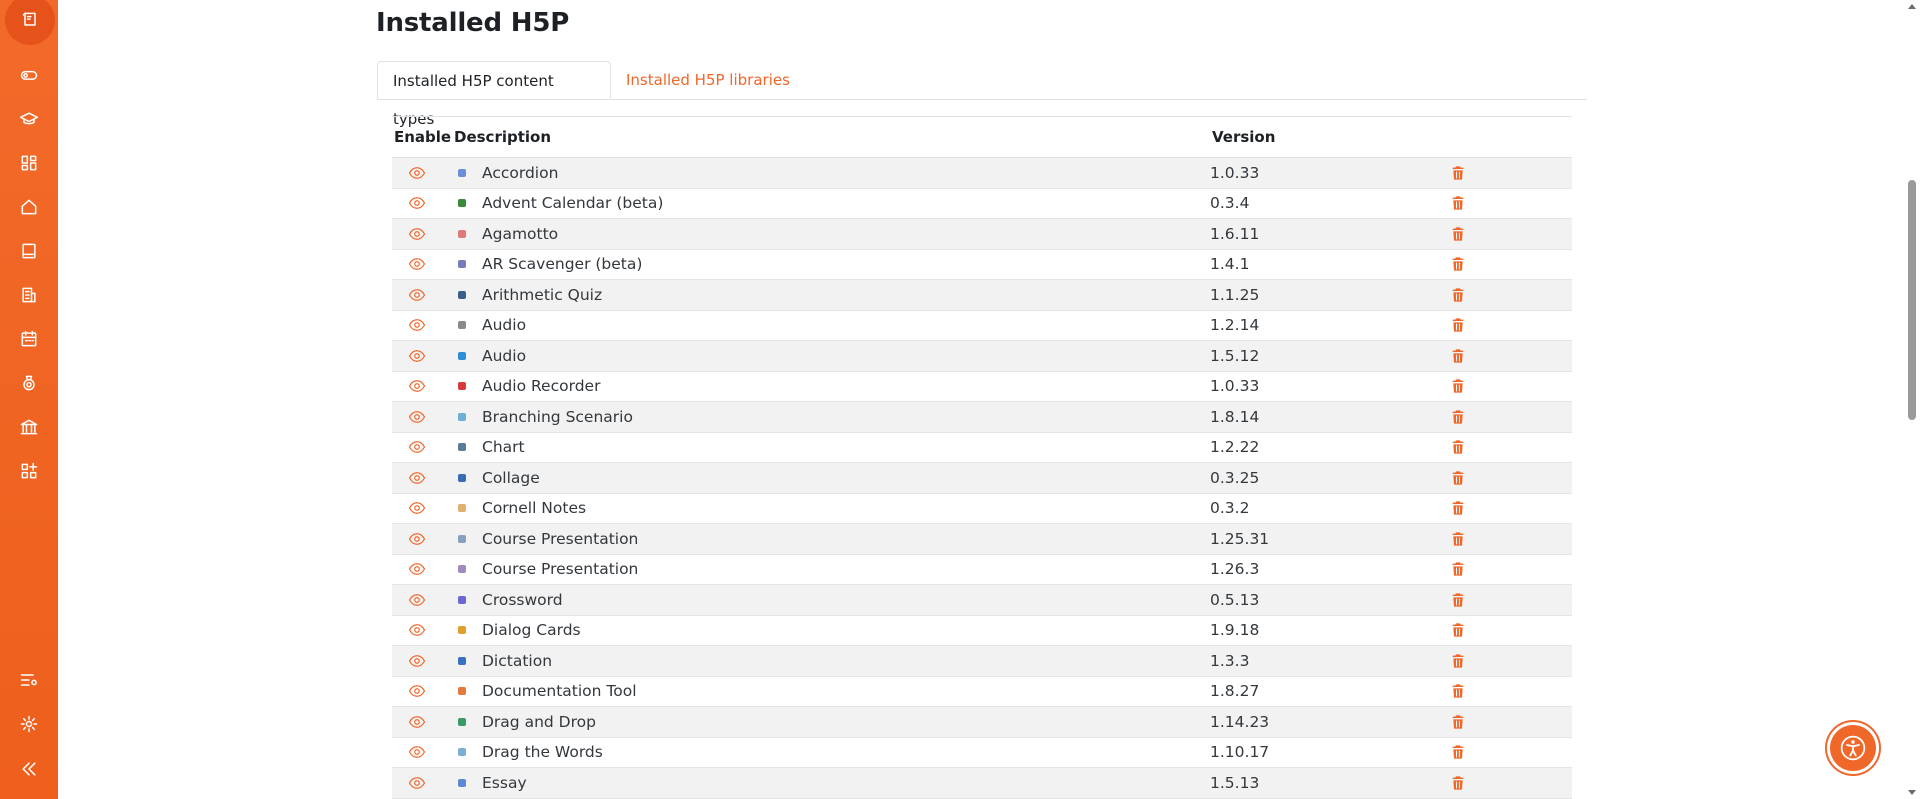 The width and height of the screenshot is (1920, 799). What do you see at coordinates (522, 599) in the screenshot?
I see `content-type-name: Crossword` at bounding box center [522, 599].